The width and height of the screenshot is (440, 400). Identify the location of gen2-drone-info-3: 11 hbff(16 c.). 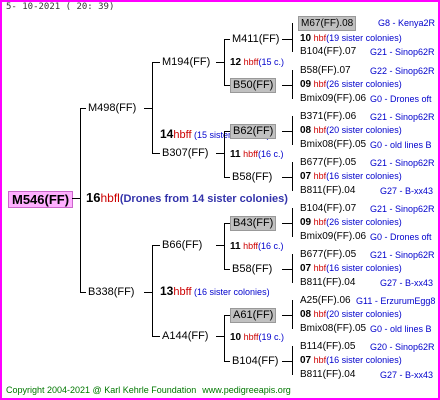
(257, 246).